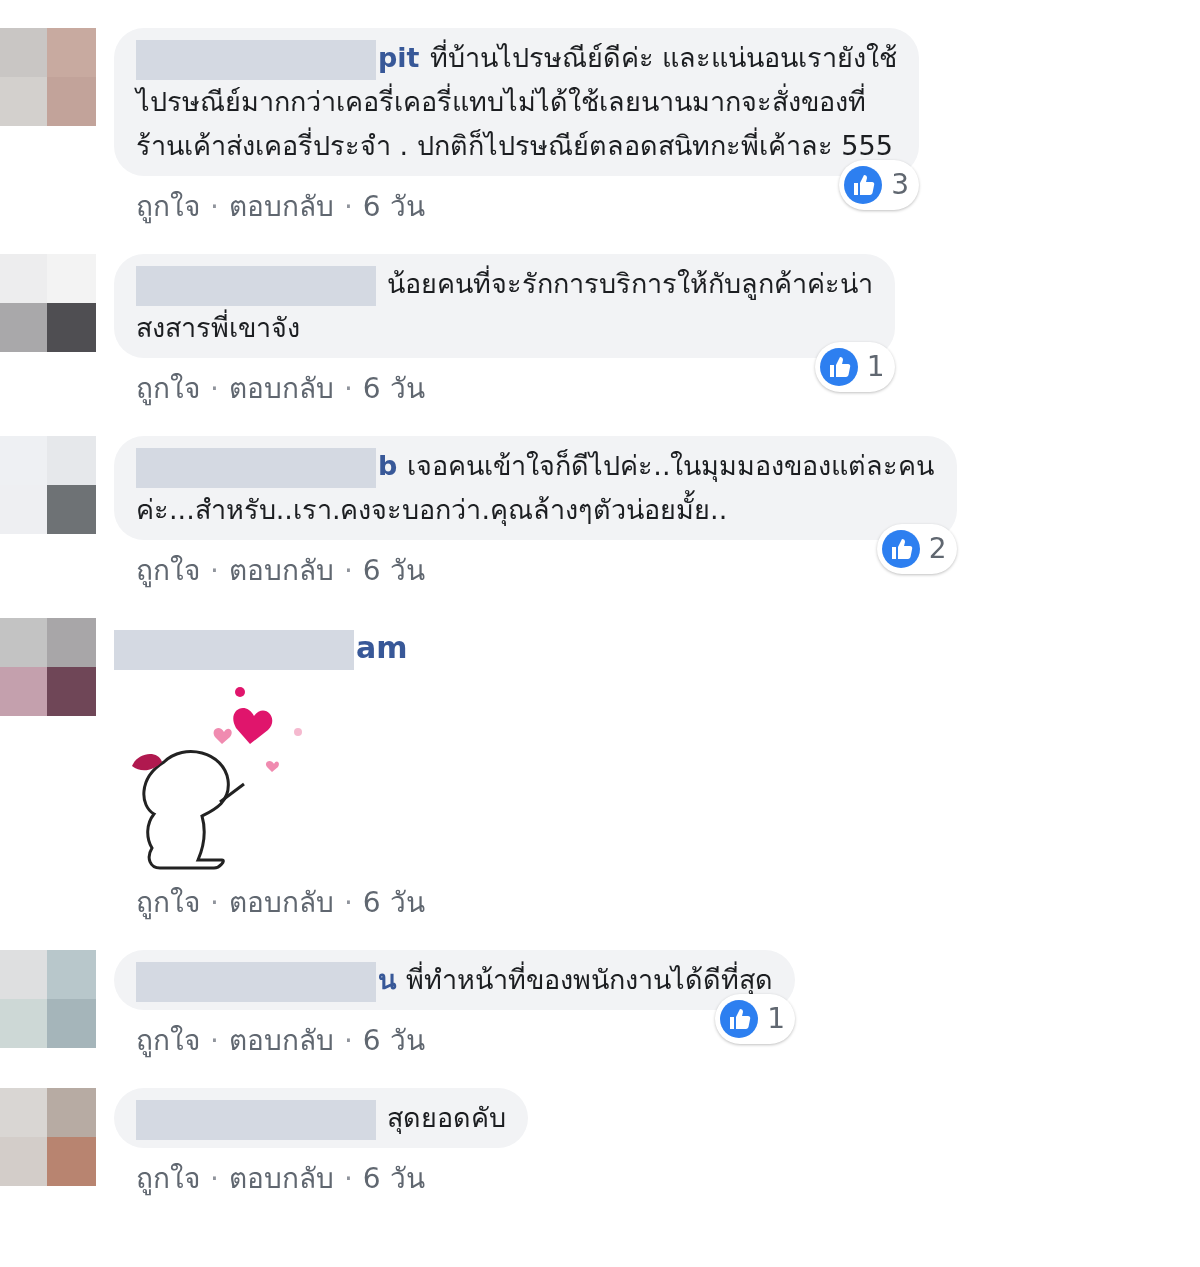 The height and width of the screenshot is (1267, 1200). What do you see at coordinates (671, 466) in the screenshot?
I see `comment-text: เจอคนเข้าใจก็ดีไปค่ะ..ในมุมมองของแต่ละคน` at bounding box center [671, 466].